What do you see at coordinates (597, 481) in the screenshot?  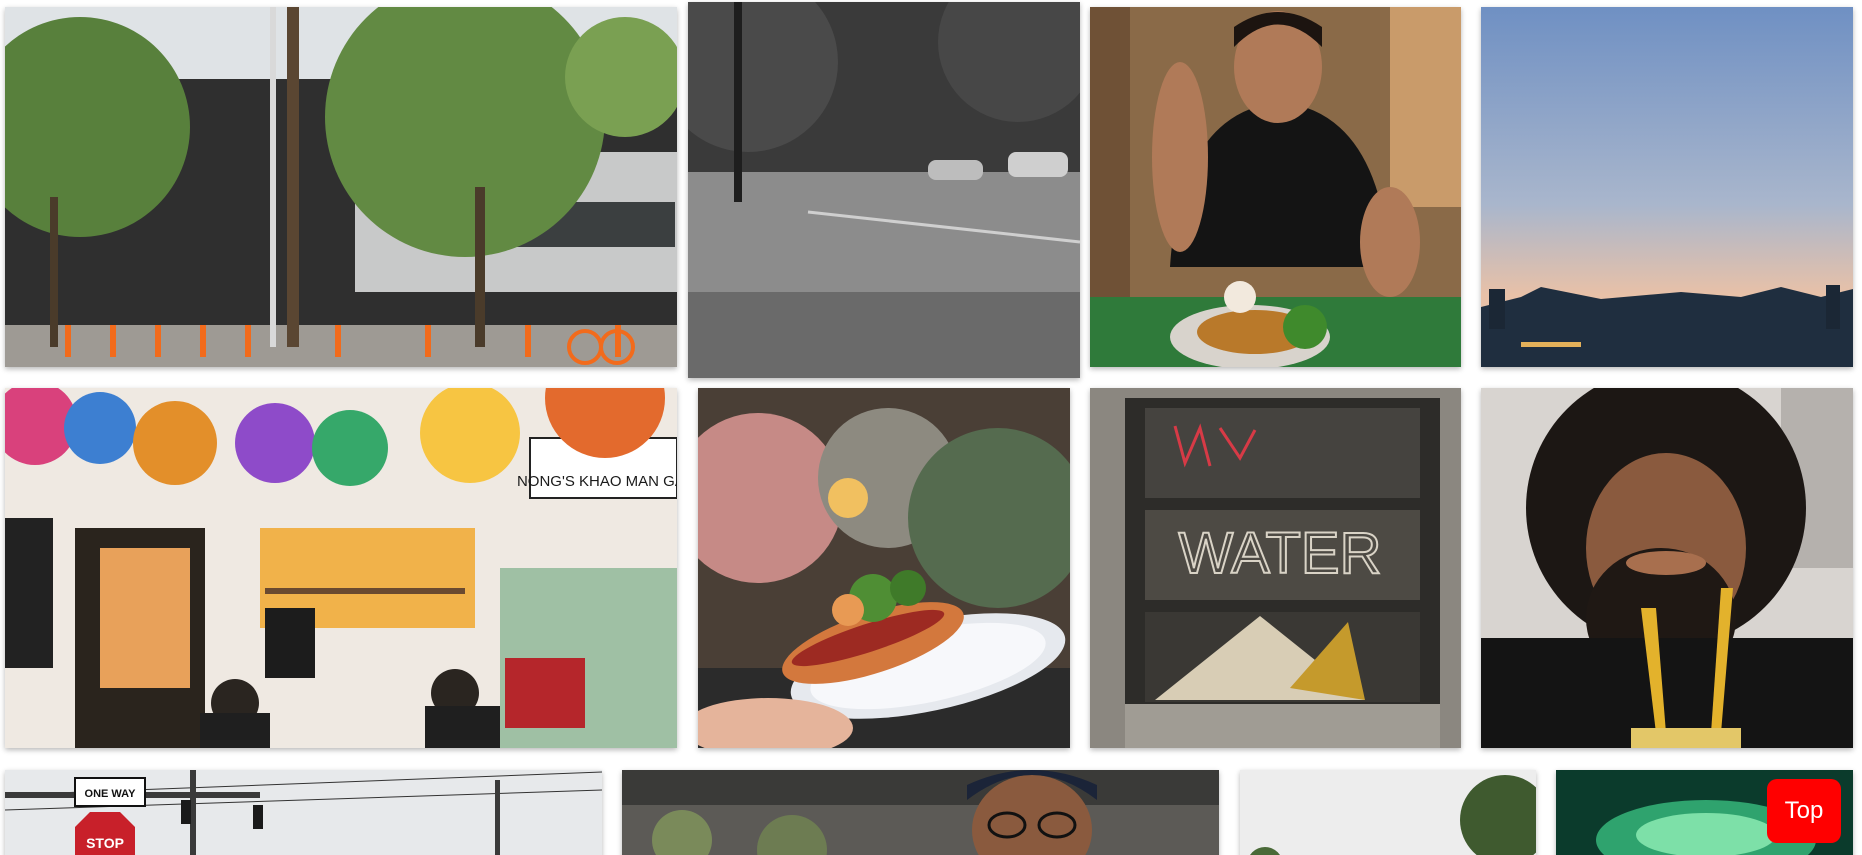 I see `restaurant-sign-text: NONG'S KHAO MAN GAI` at bounding box center [597, 481].